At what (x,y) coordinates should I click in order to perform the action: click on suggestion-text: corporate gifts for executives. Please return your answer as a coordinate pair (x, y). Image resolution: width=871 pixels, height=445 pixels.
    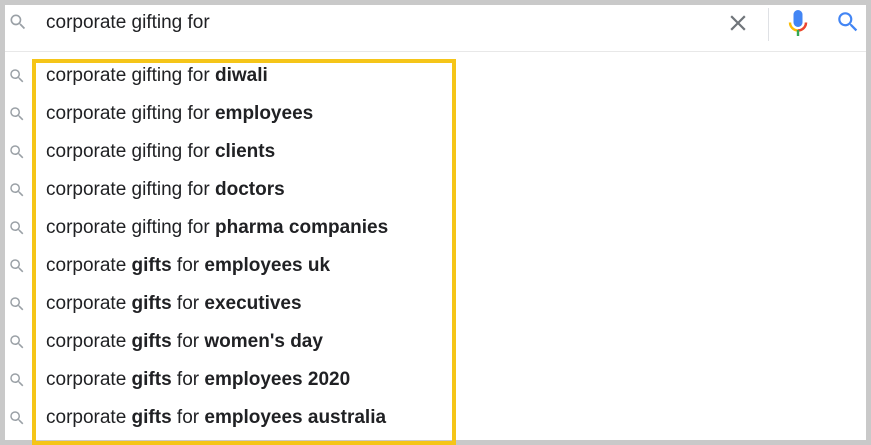
    Looking at the image, I should click on (174, 304).